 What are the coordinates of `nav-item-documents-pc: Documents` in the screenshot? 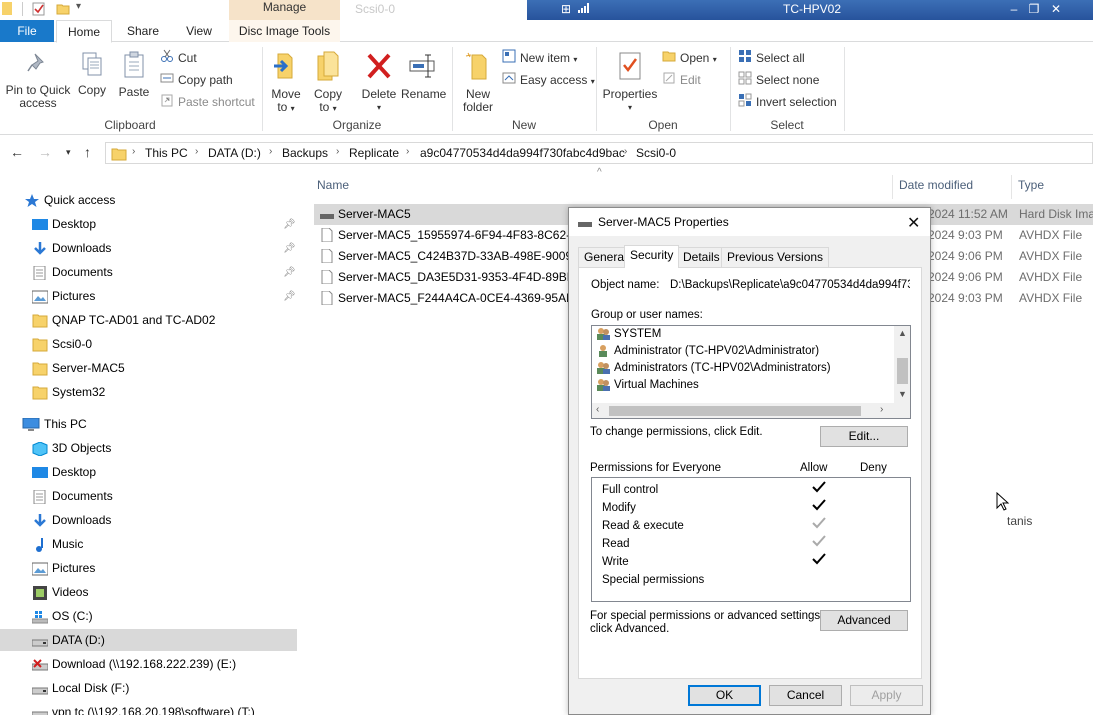 It's located at (148, 496).